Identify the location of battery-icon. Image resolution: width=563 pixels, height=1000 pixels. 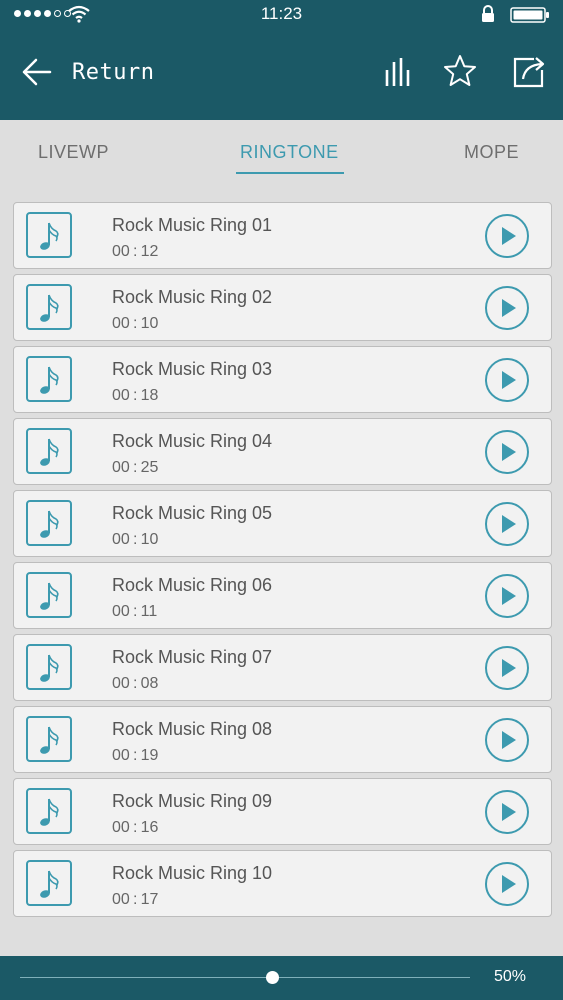
(529, 15).